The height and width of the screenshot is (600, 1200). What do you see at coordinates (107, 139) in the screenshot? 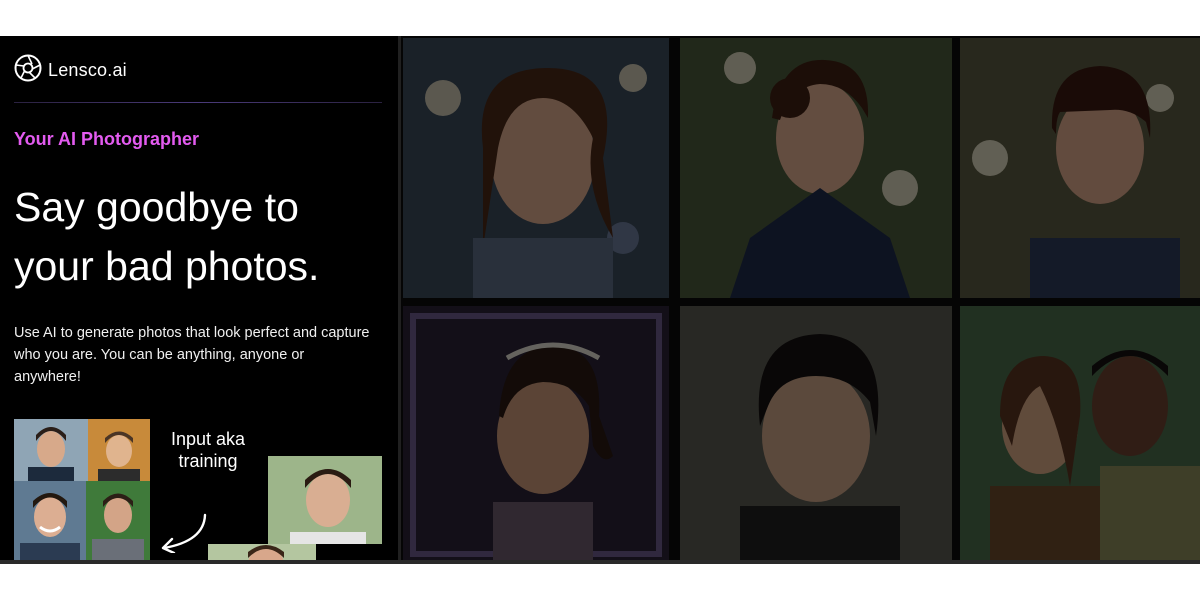
I see `tagline: Your AI Photographer` at bounding box center [107, 139].